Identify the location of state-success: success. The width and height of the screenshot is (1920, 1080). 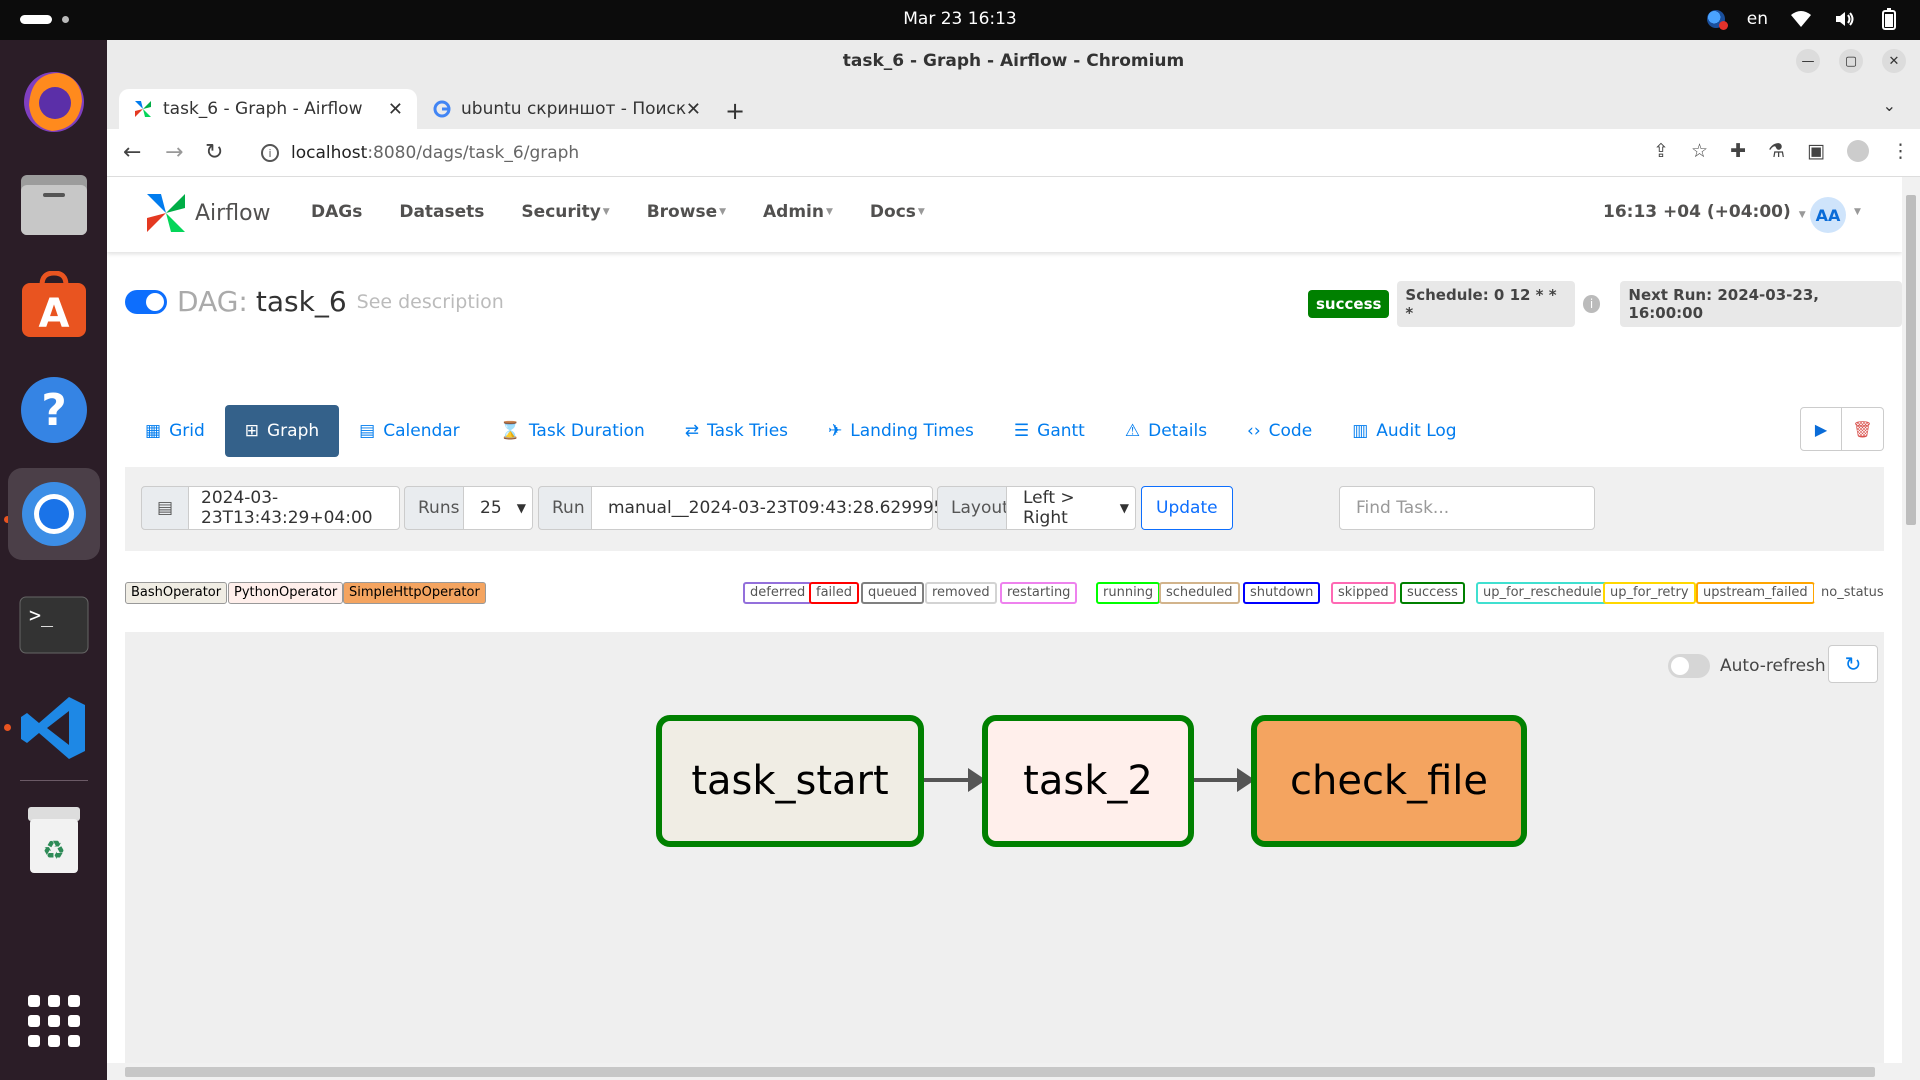
(1432, 593).